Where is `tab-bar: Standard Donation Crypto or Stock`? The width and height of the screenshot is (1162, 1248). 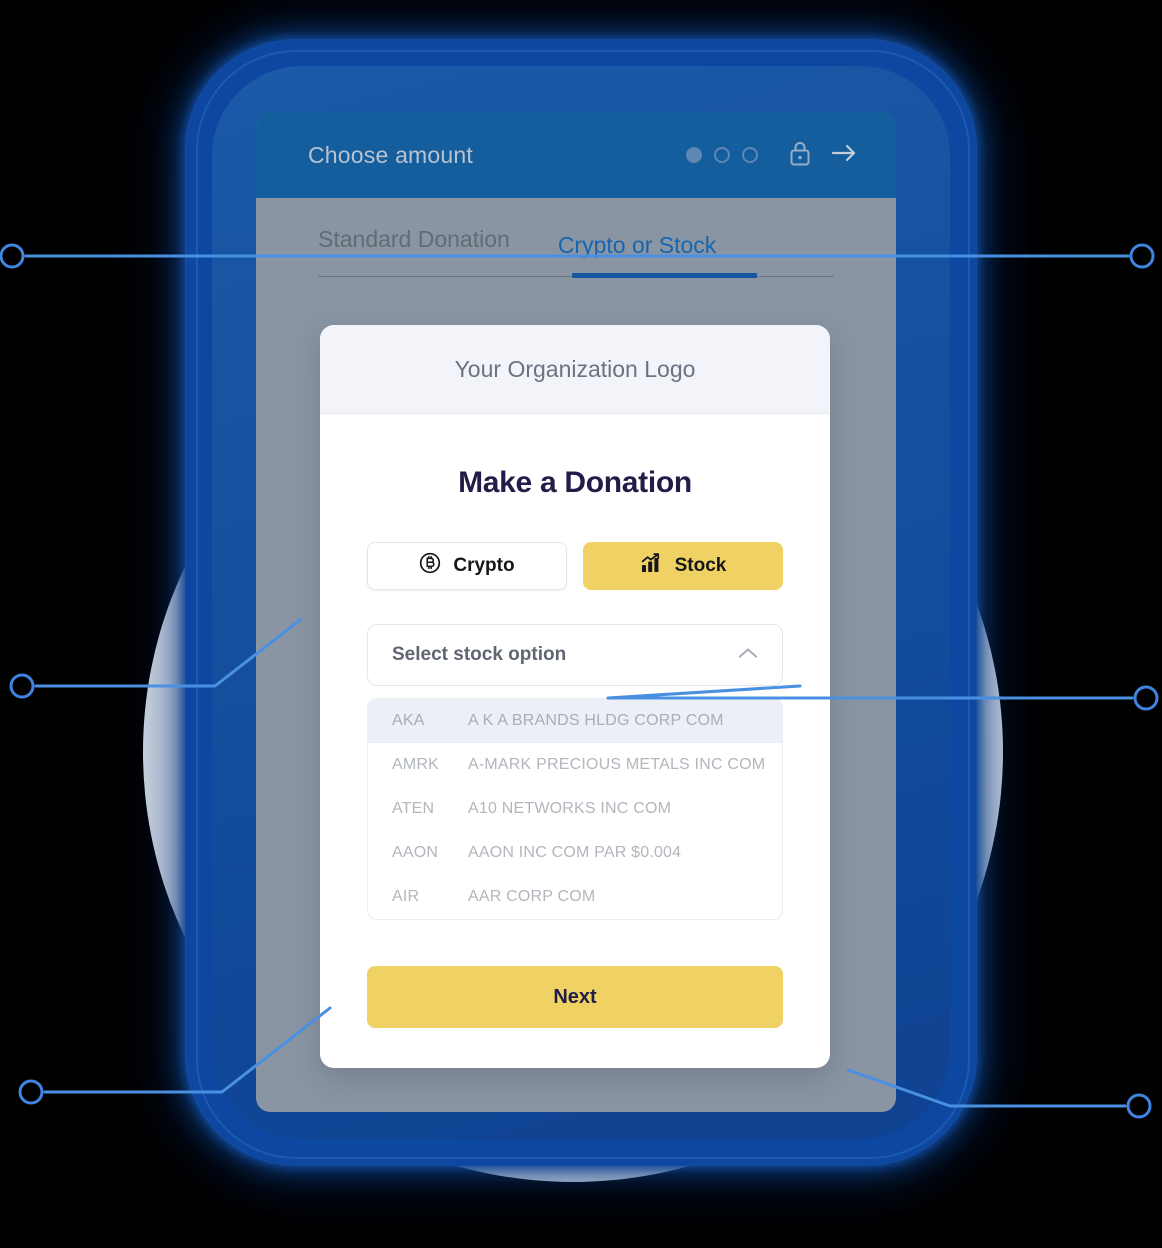
tab-bar: Standard Donation Crypto or Stock is located at coordinates (576, 250).